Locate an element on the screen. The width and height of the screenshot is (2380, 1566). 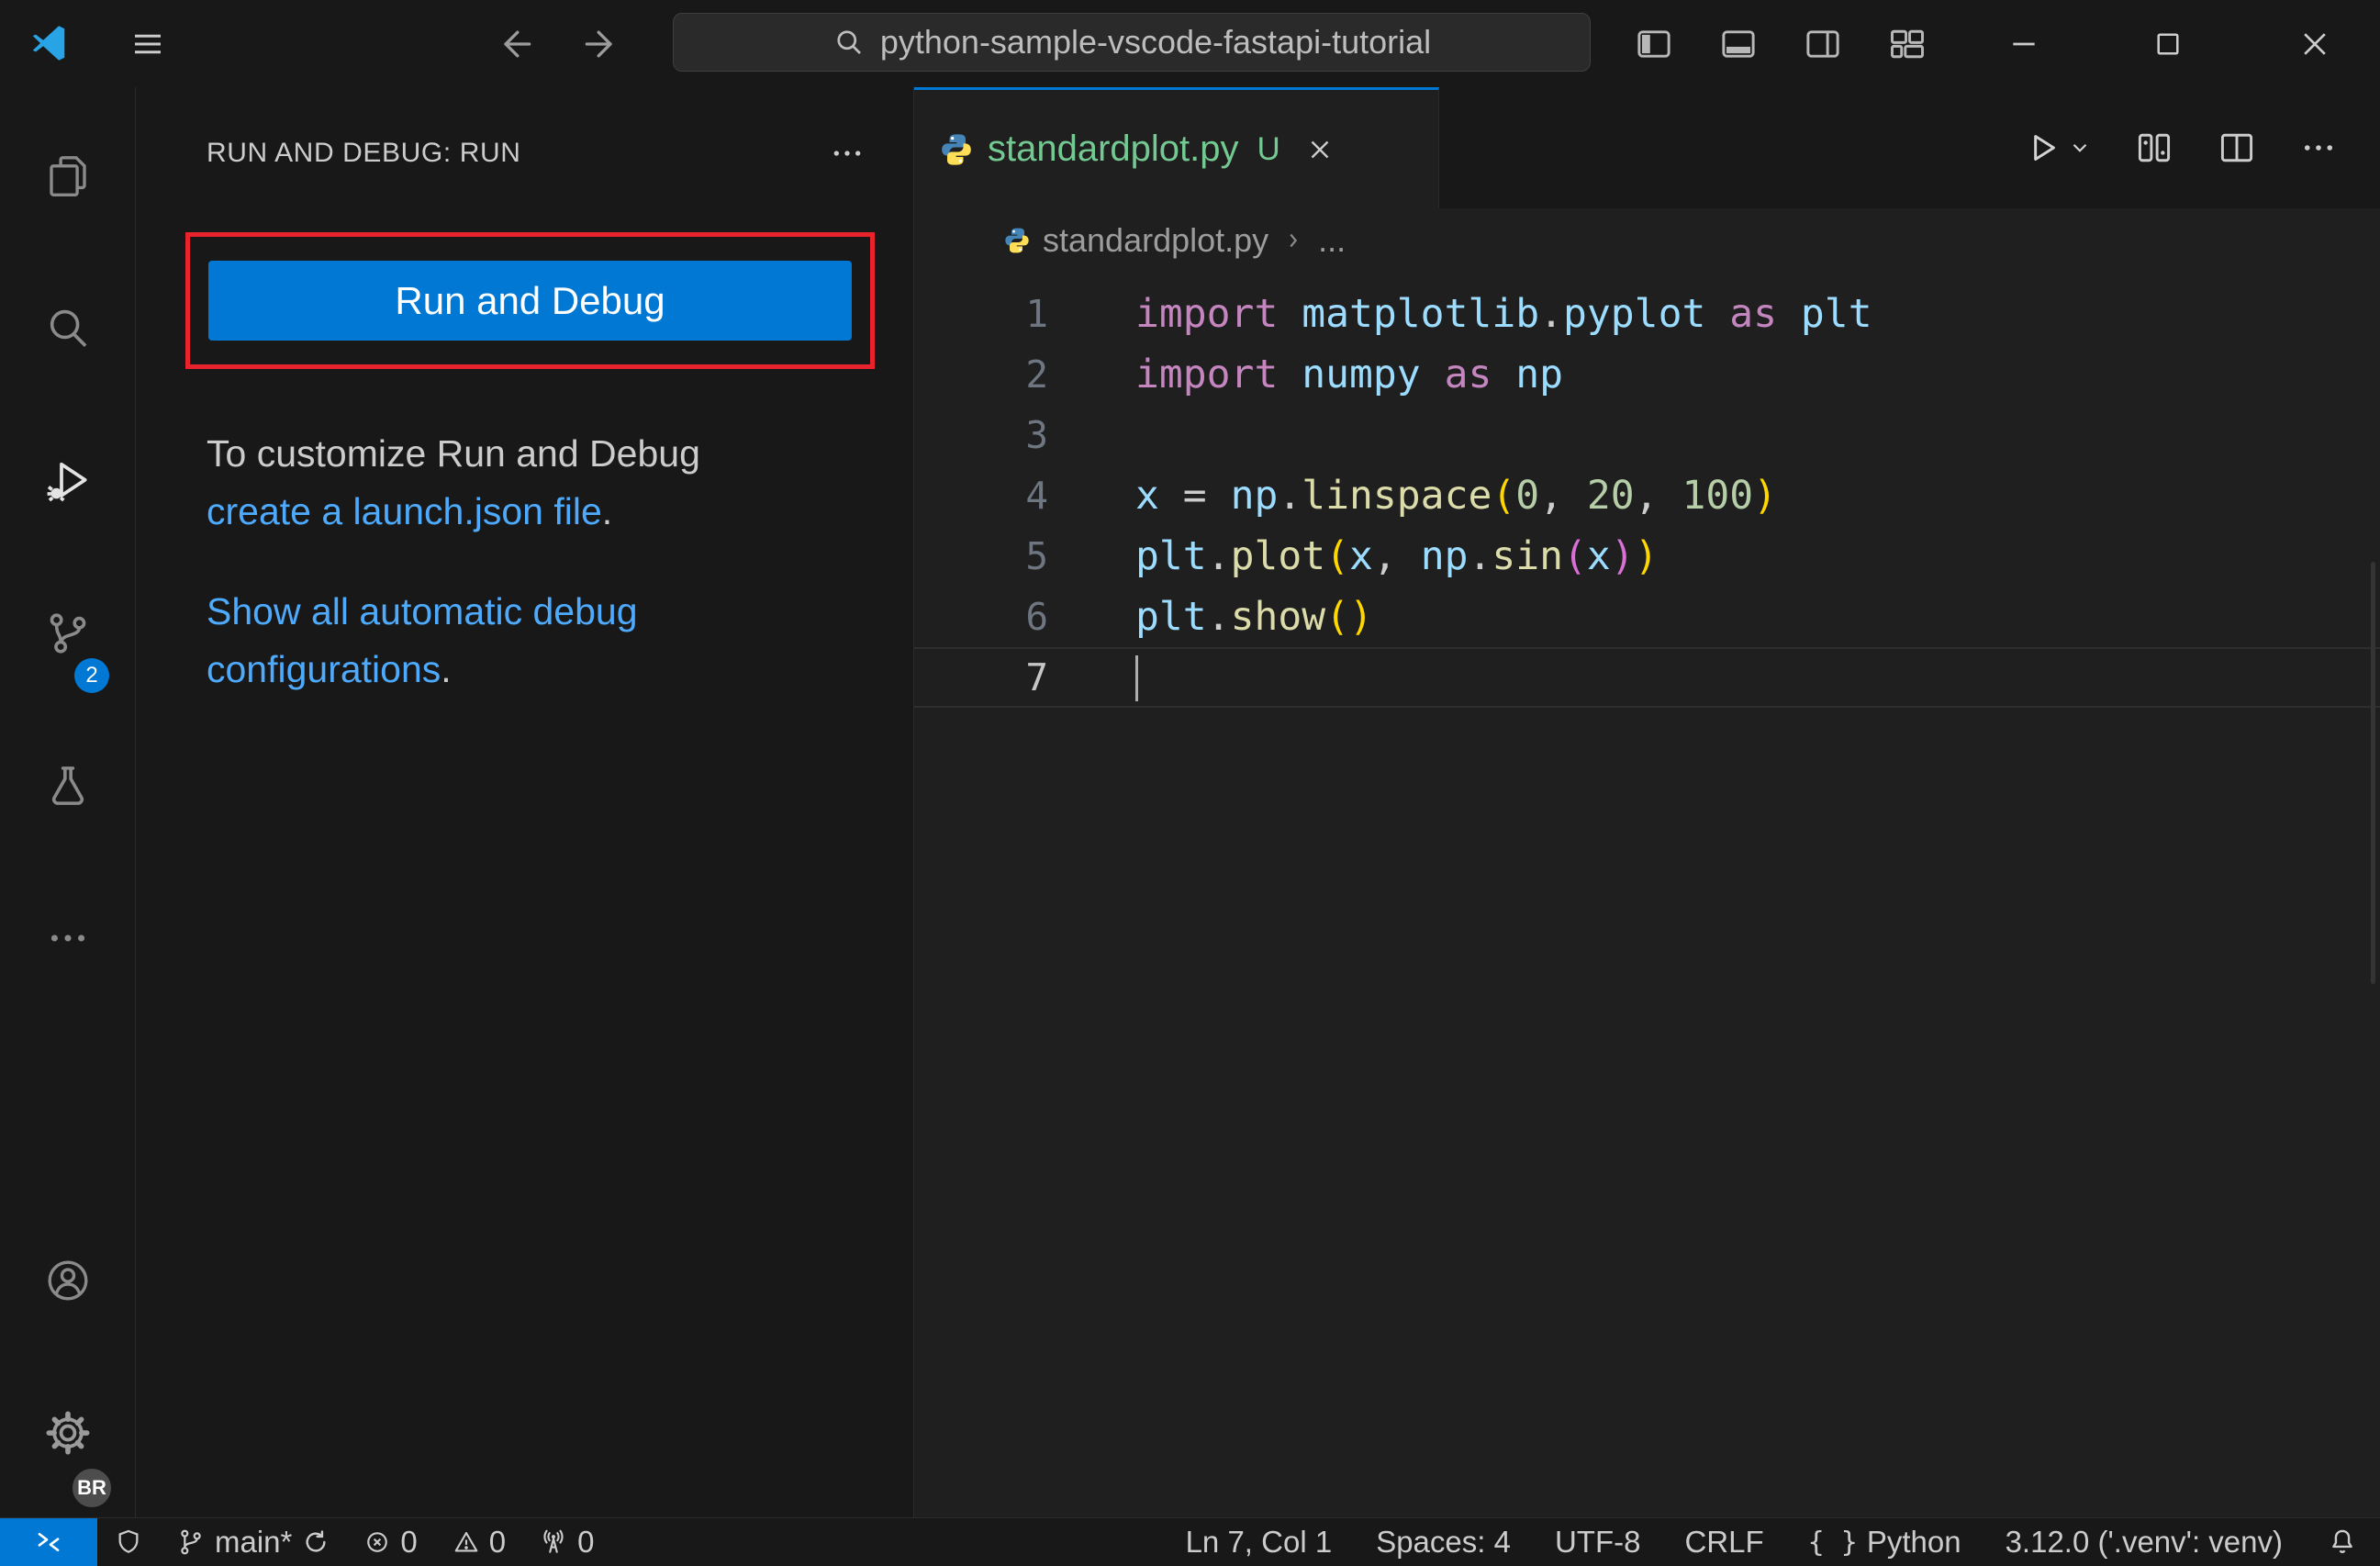
git-branch-button: main* is located at coordinates (253, 1542).